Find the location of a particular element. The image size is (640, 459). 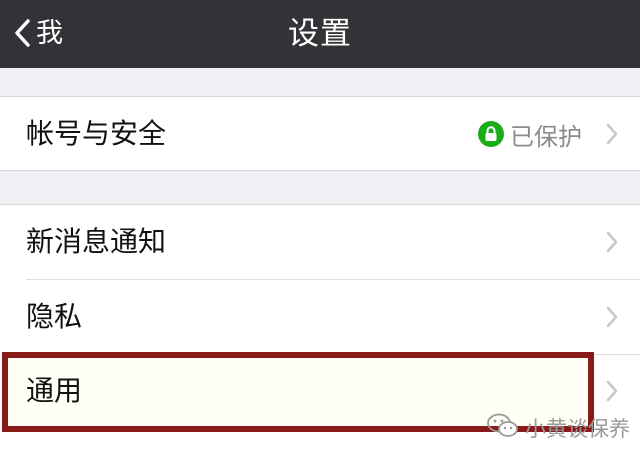

watermark-text: 小黄谈保养 is located at coordinates (577, 429).